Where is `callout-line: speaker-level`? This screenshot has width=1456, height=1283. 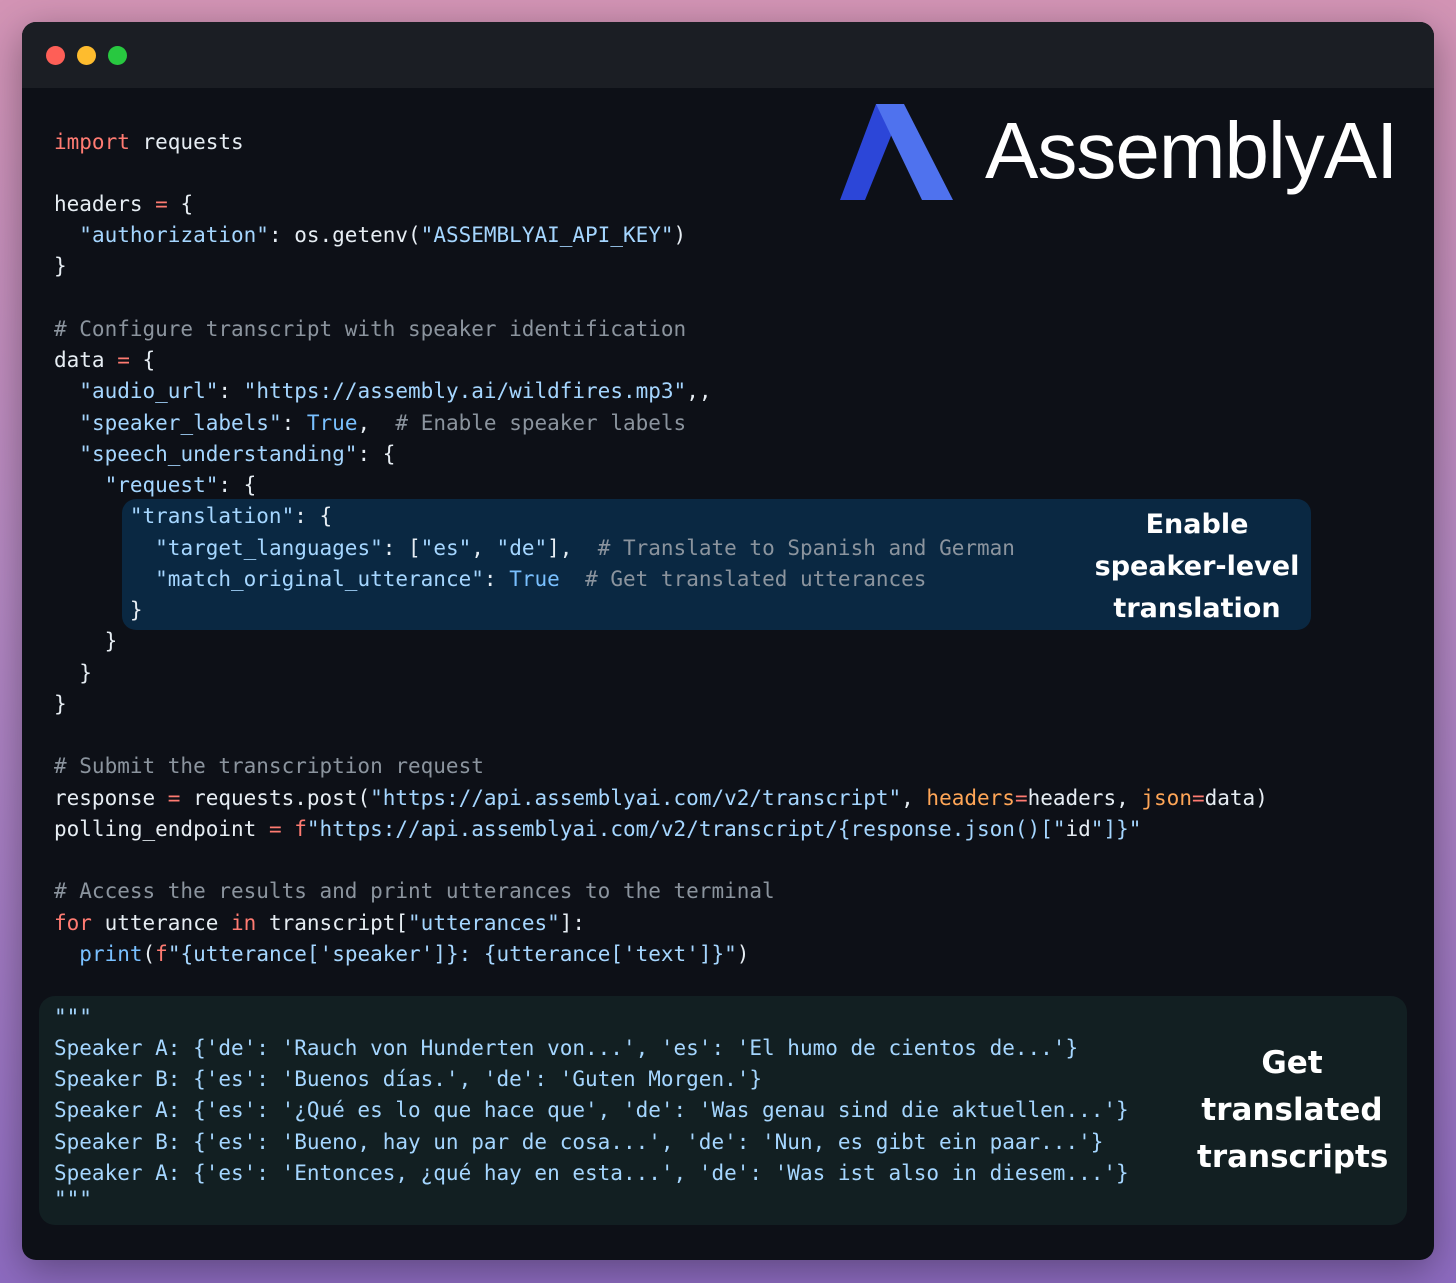 callout-line: speaker-level is located at coordinates (1197, 566).